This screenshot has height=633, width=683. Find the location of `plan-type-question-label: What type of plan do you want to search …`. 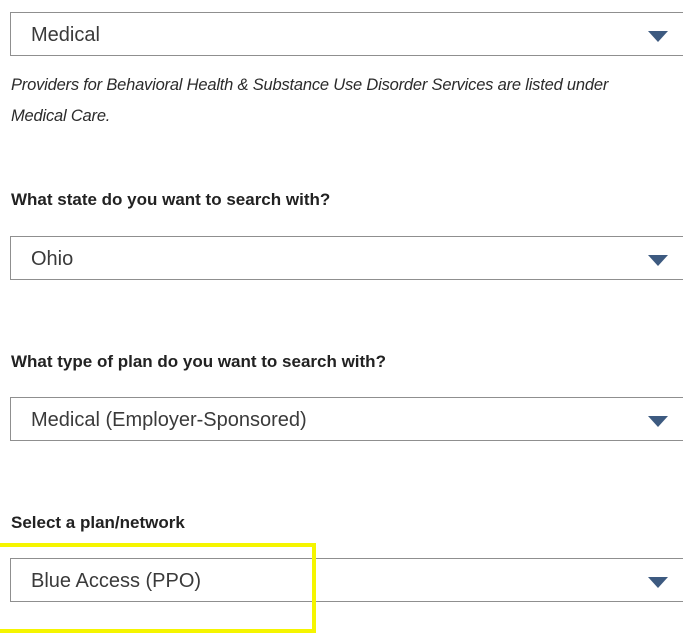

plan-type-question-label: What type of plan do you want to search … is located at coordinates (198, 361).